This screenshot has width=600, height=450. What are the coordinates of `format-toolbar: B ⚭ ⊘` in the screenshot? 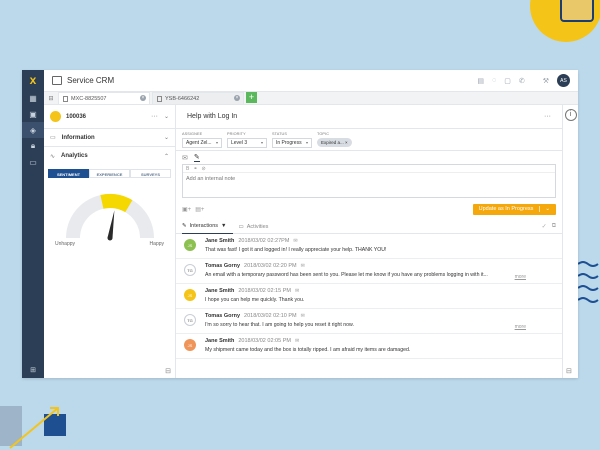 It's located at (369, 169).